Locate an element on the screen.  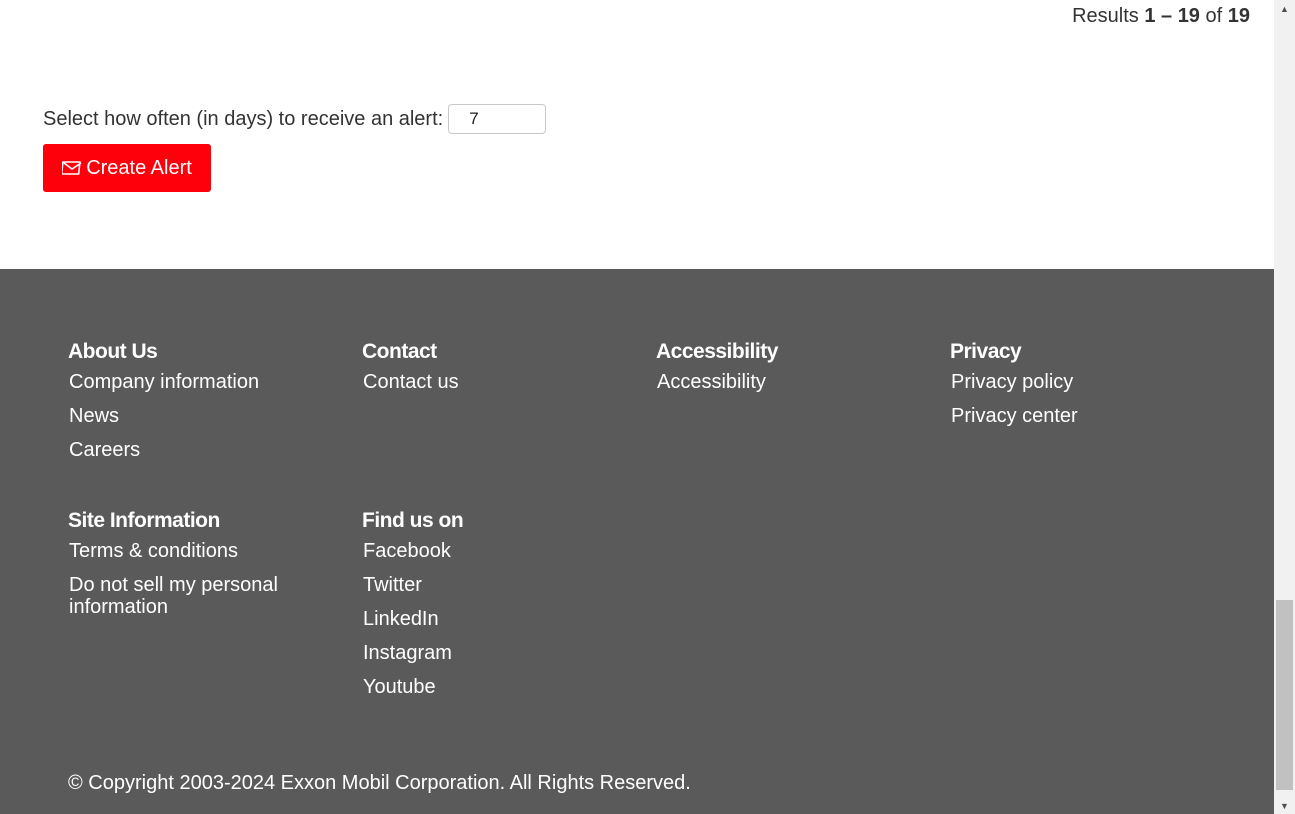
footer-heading-site-information: Site Information is located at coordinates (144, 520).